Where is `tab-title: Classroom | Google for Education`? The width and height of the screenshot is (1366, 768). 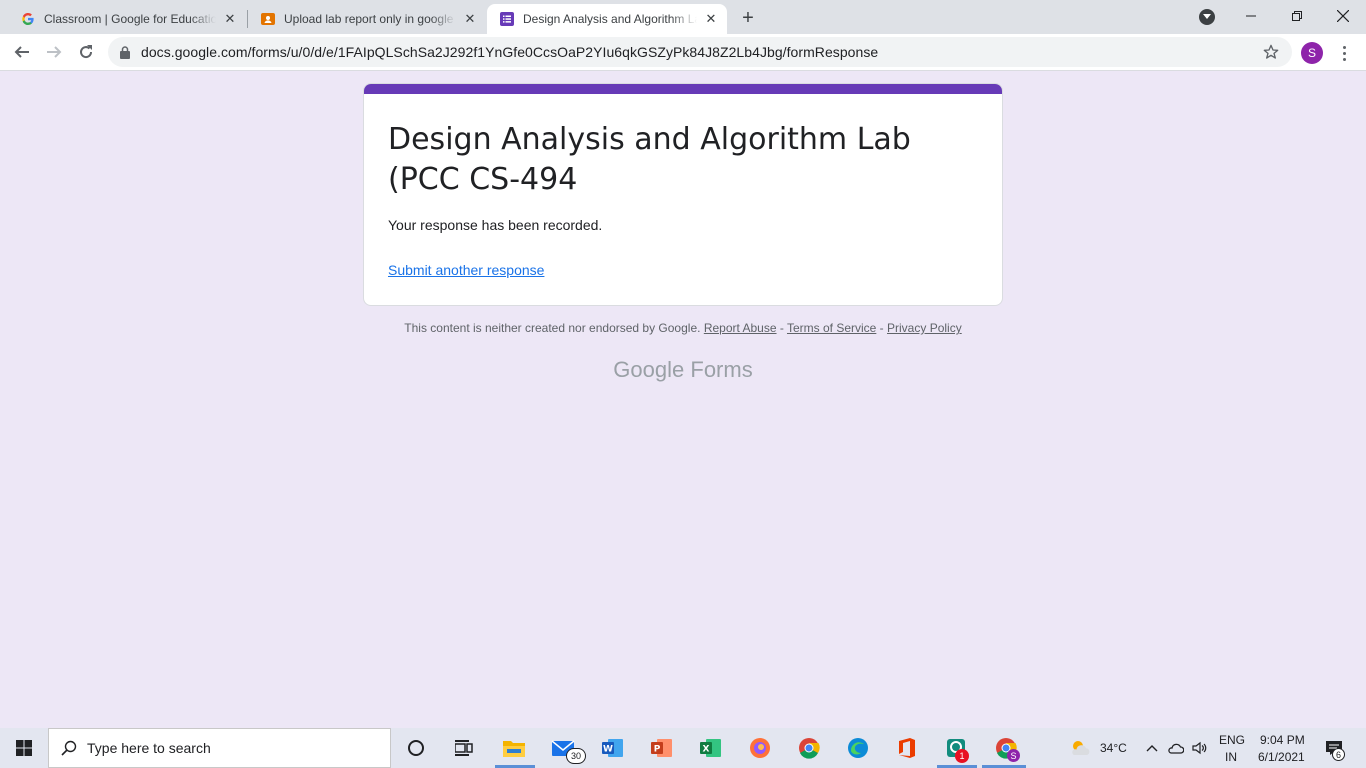 tab-title: Classroom | Google for Education is located at coordinates (130, 19).